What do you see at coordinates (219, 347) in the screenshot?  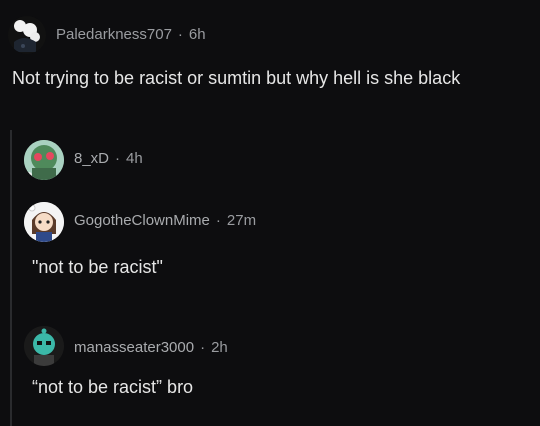 I see `timestamp: 2h` at bounding box center [219, 347].